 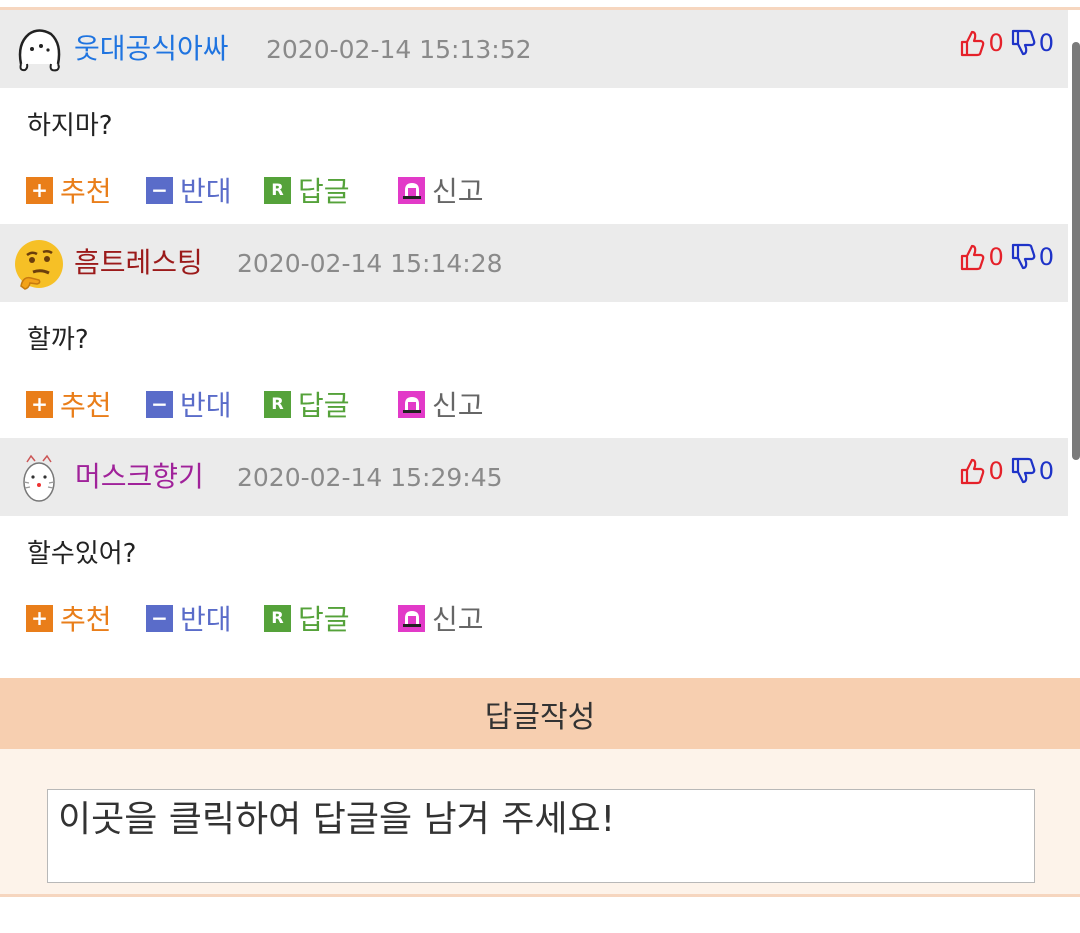 What do you see at coordinates (1076, 251) in the screenshot?
I see `scrollbar` at bounding box center [1076, 251].